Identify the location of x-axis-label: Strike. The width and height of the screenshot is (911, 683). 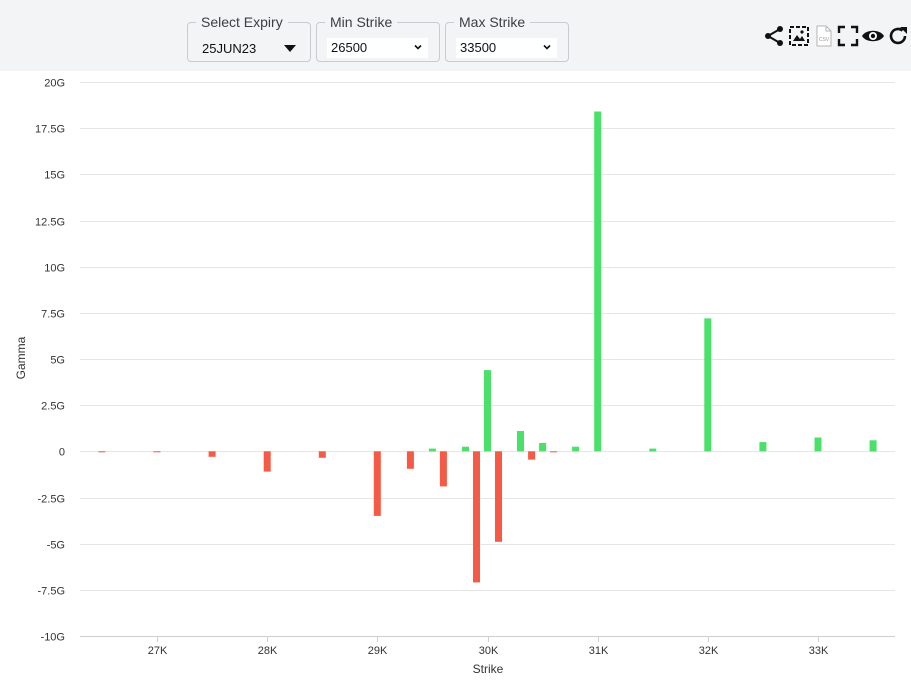
(488, 669).